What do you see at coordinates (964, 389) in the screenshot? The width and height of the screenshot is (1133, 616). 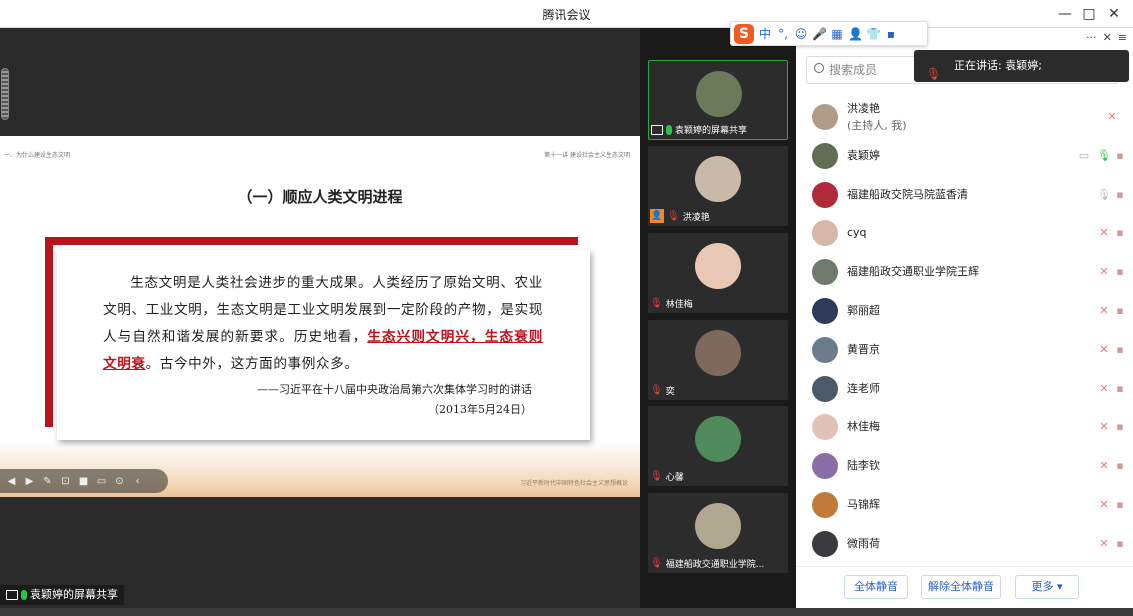 I see `member-row: 连老师 ✕ ▪` at bounding box center [964, 389].